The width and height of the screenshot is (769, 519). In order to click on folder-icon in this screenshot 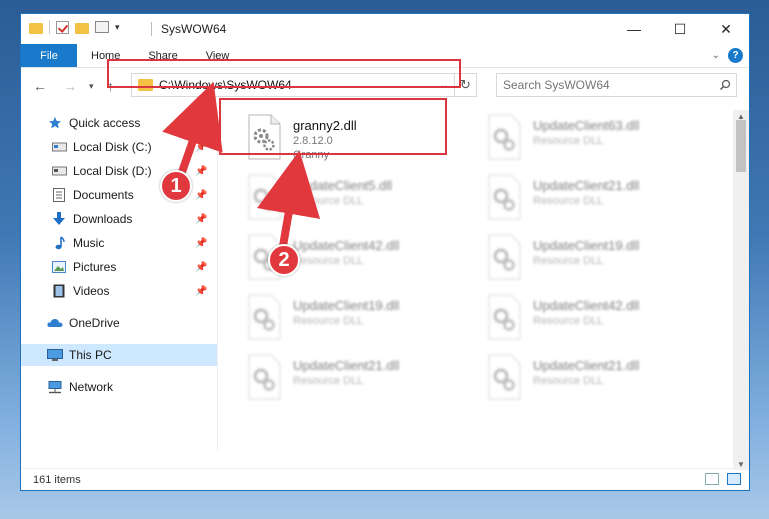, I will do `click(36, 28)`.